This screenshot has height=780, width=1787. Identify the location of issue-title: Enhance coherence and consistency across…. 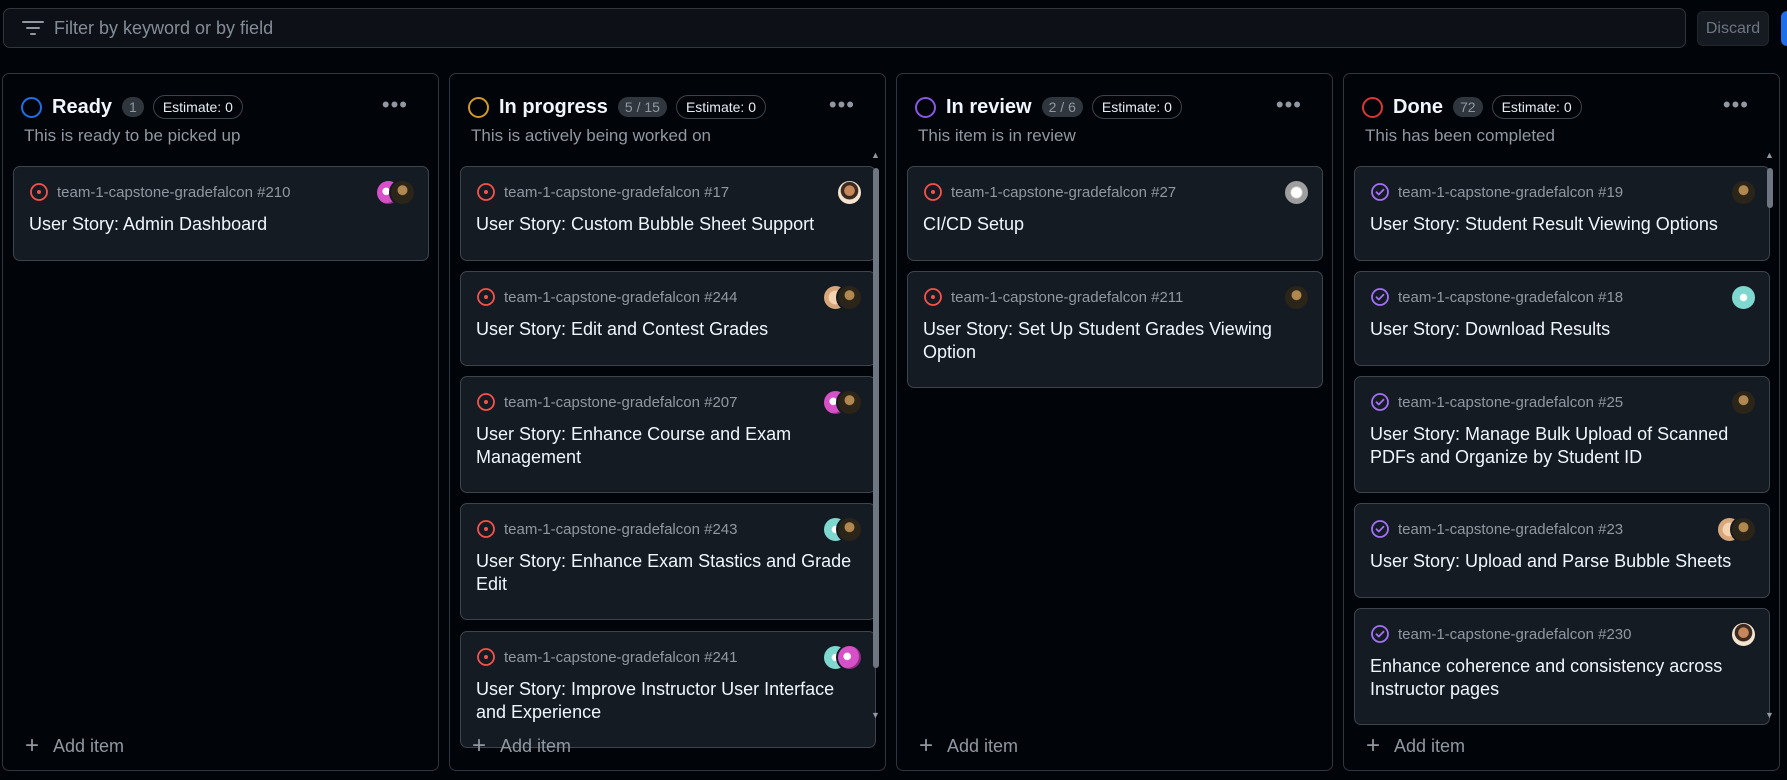
(1559, 678).